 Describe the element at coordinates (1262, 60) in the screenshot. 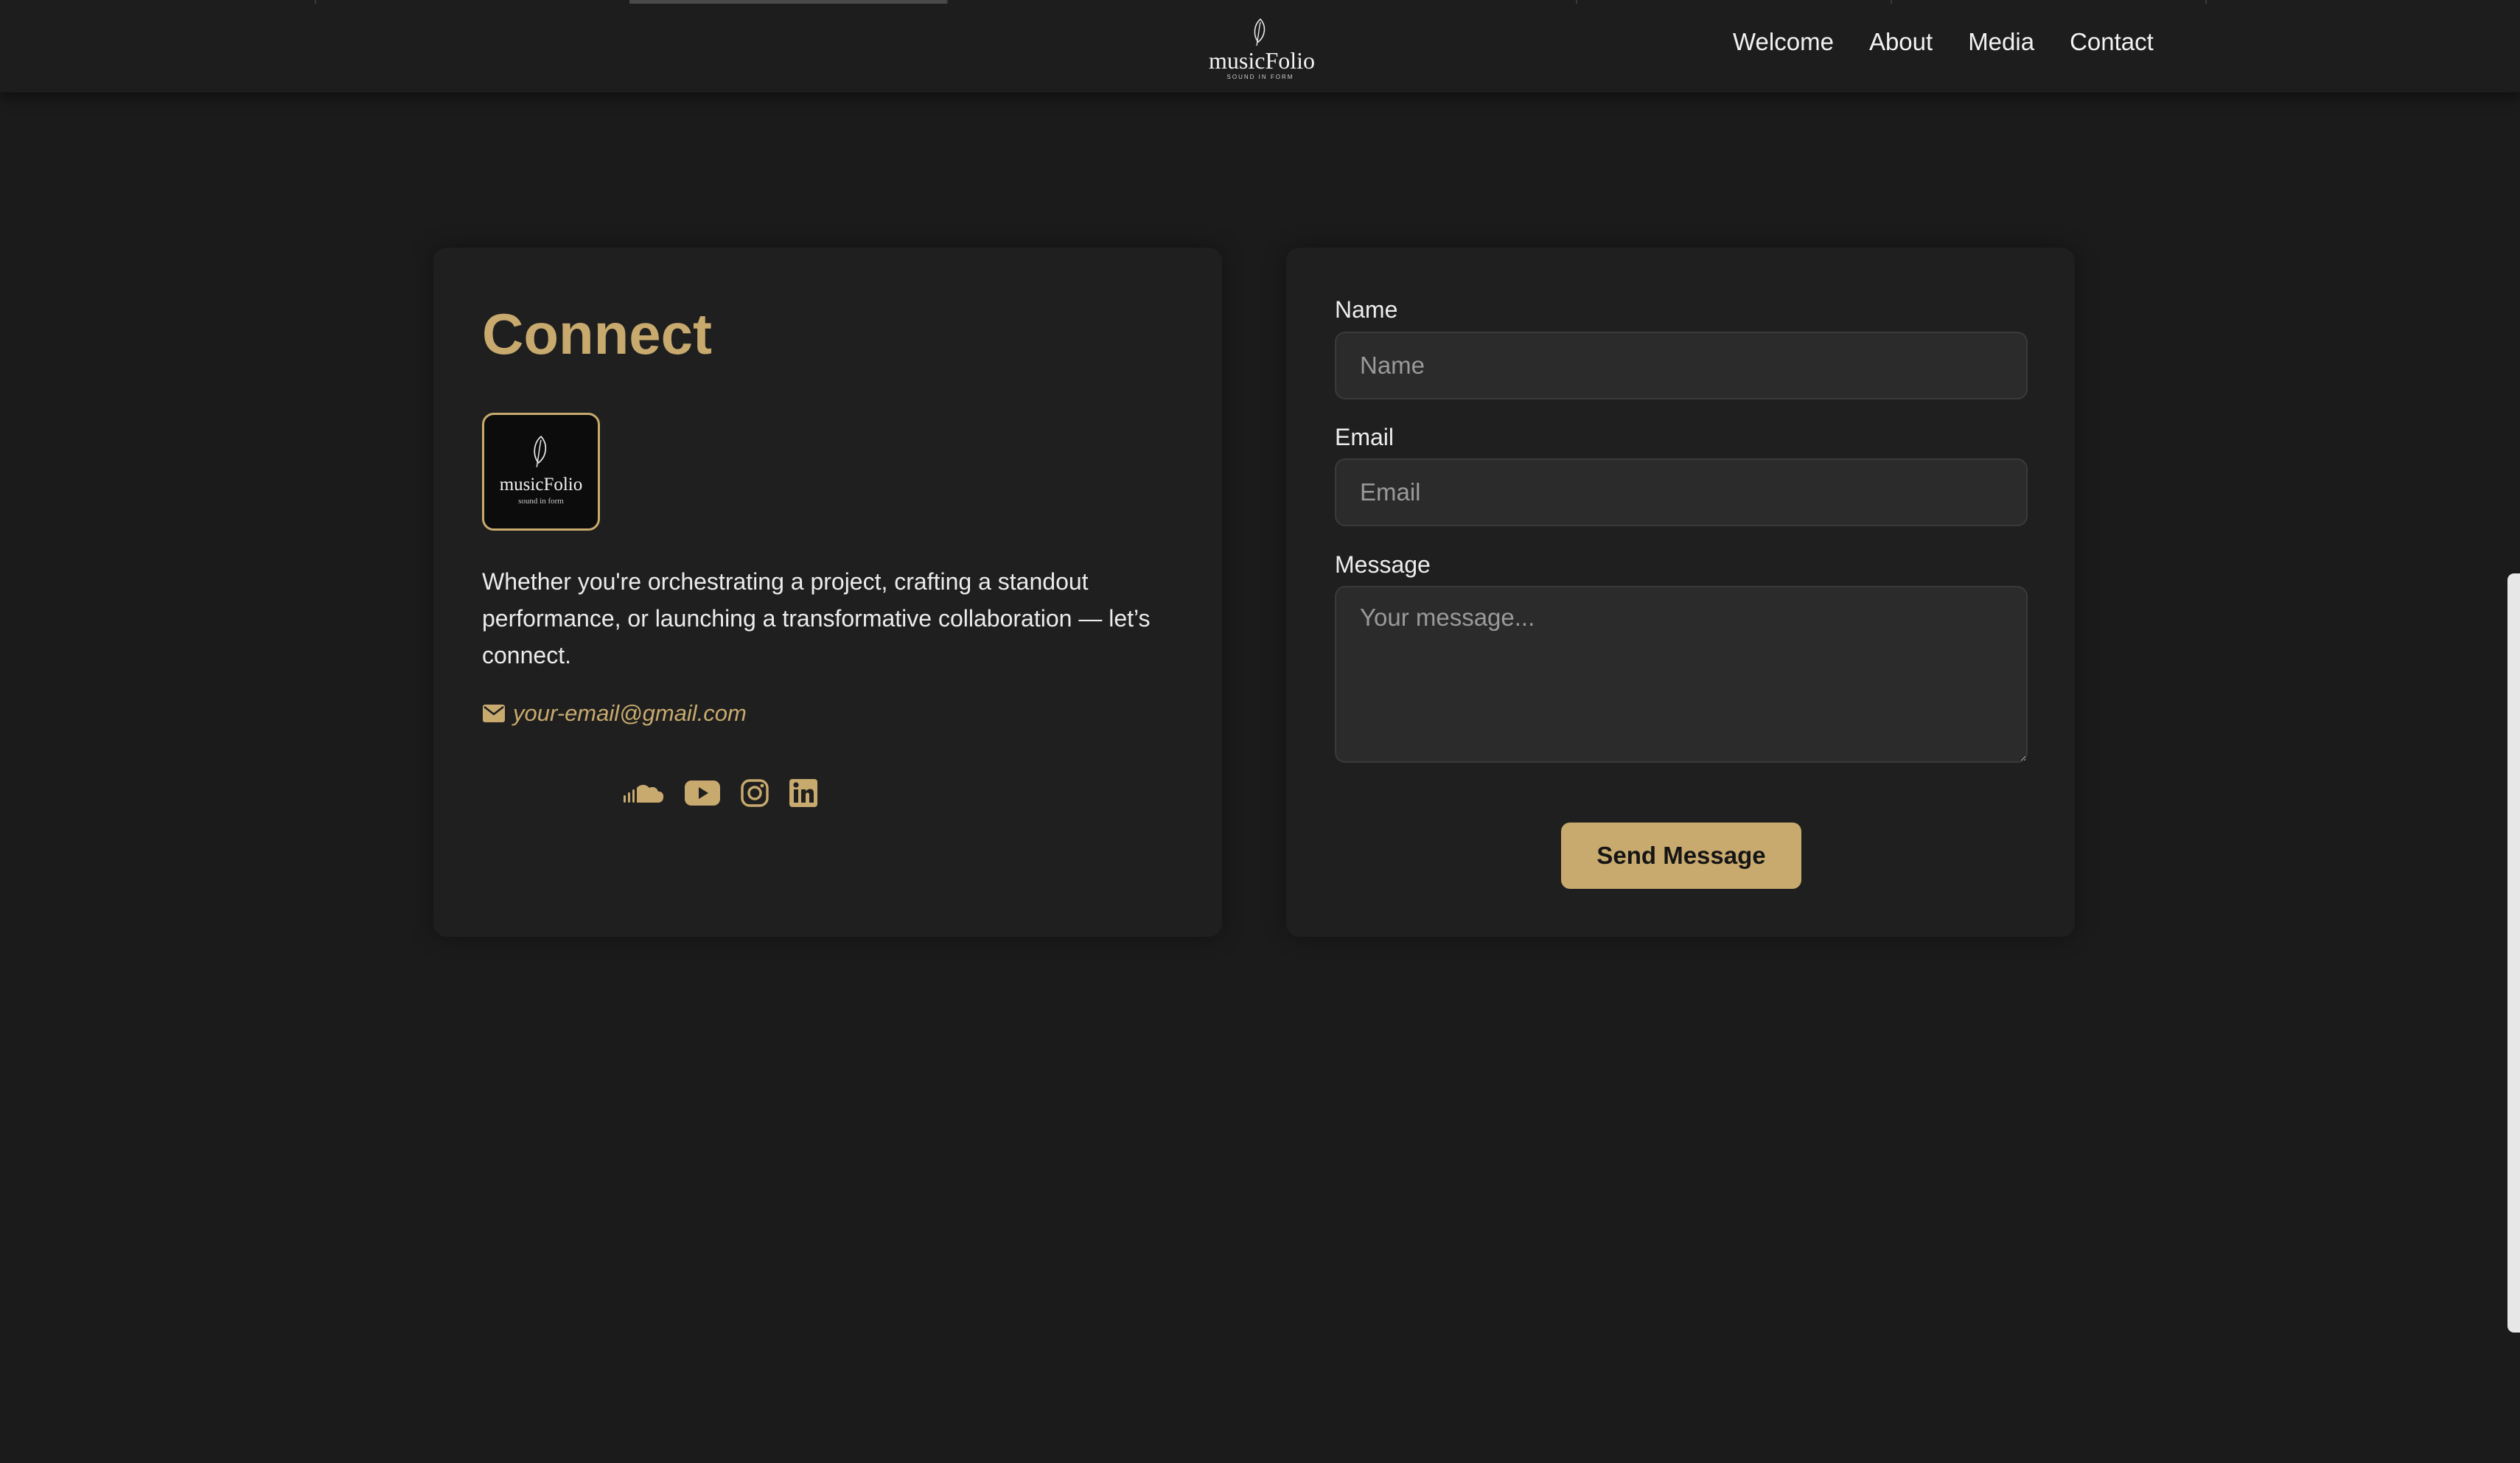

I see `logo-brand: musicFolio` at that location.